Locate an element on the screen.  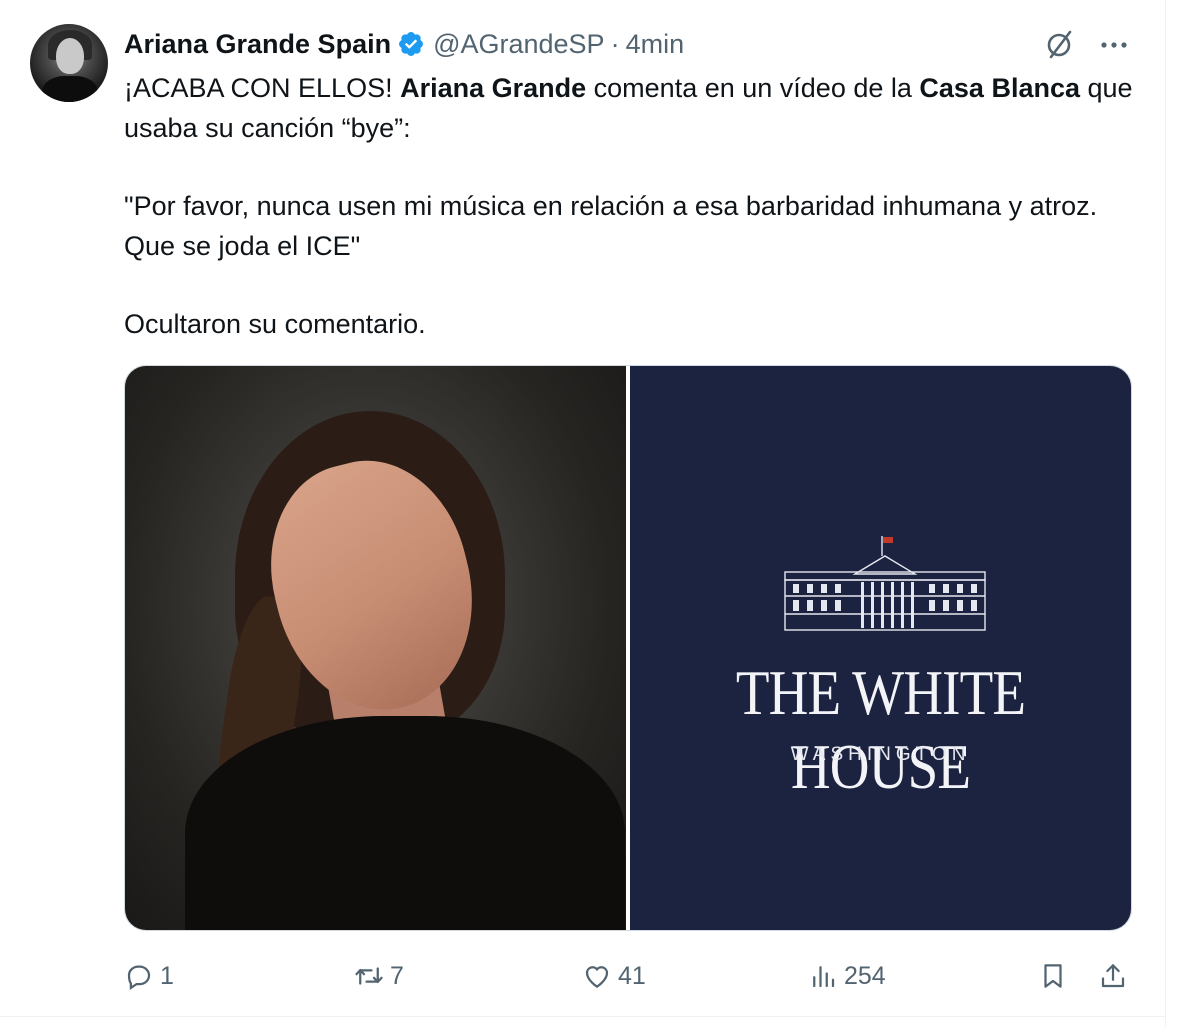
bookmark-button is located at coordinates (1053, 976).